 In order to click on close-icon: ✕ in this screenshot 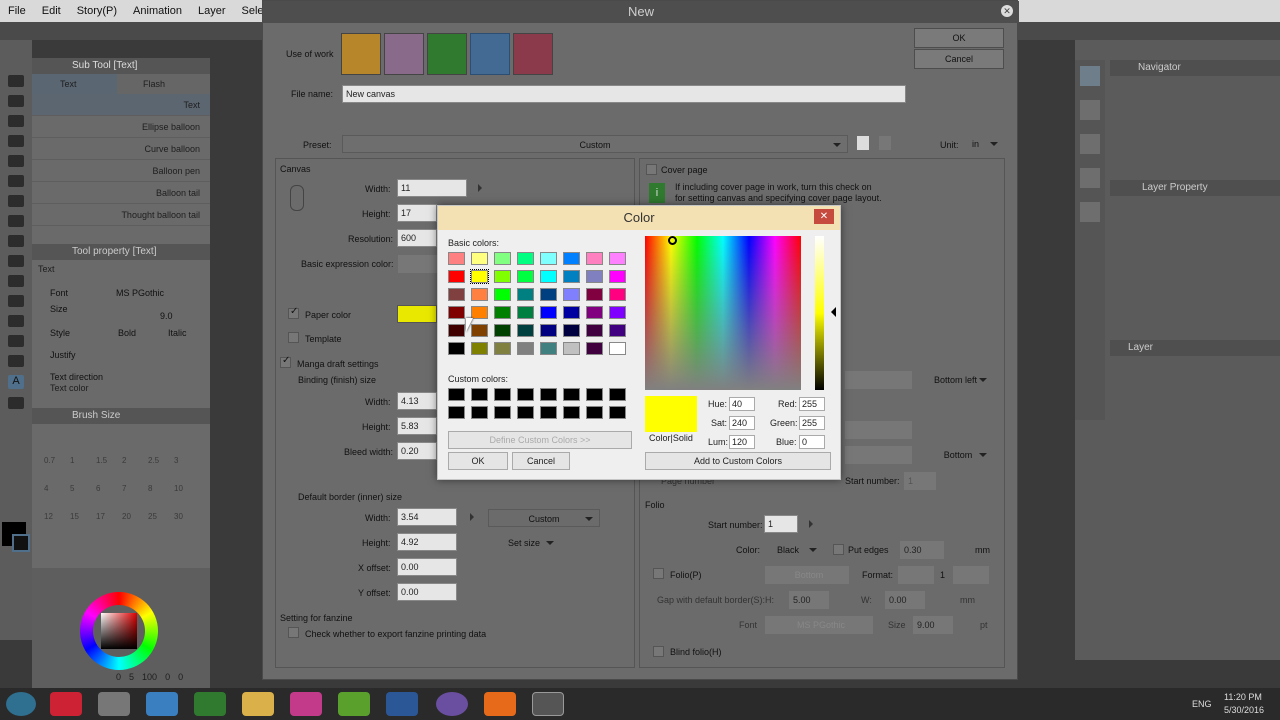, I will do `click(824, 216)`.